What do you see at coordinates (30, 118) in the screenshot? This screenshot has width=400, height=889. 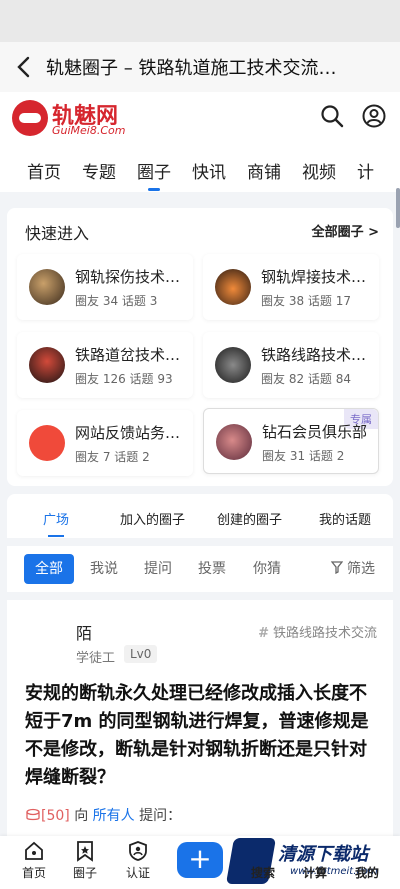 I see `logo-mark-icon` at bounding box center [30, 118].